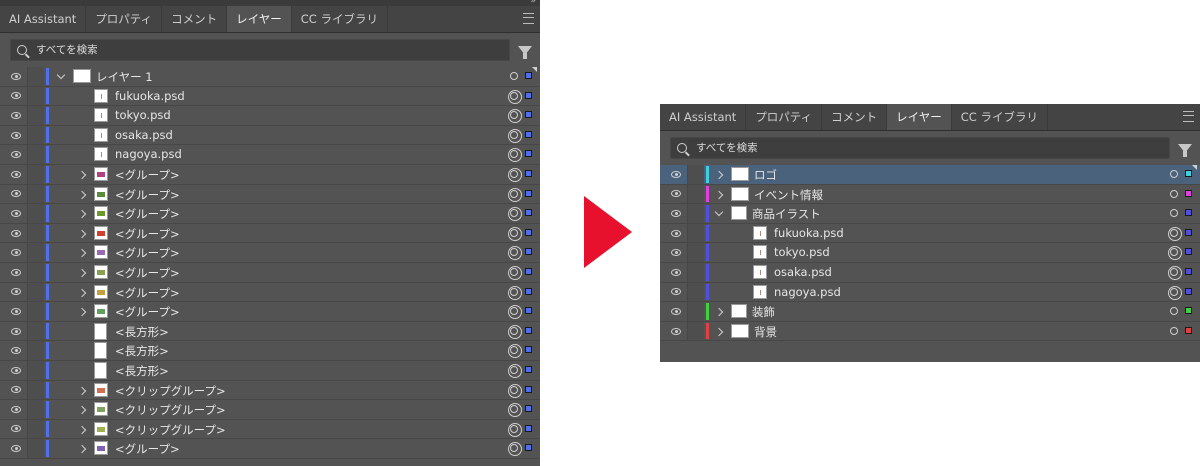  Describe the element at coordinates (930, 194) in the screenshot. I see `layer-row: イベント情報` at that location.